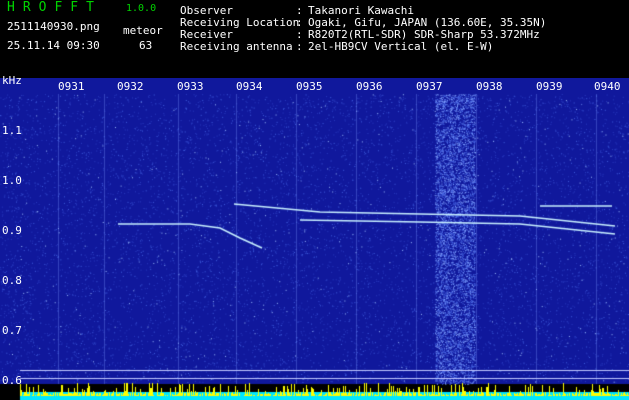 This screenshot has height=400, width=629. What do you see at coordinates (12, 180) in the screenshot?
I see `y-tick-label: 1.0` at bounding box center [12, 180].